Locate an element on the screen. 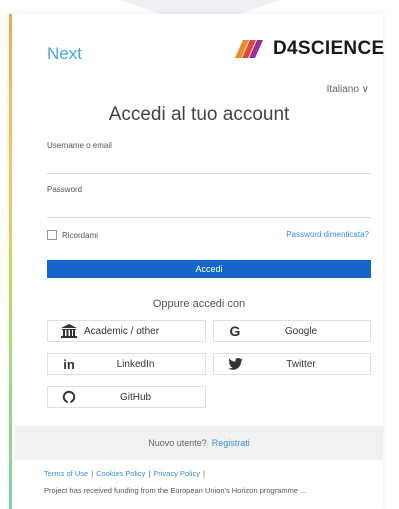 This screenshot has height=509, width=399. remember-label: Ricordami is located at coordinates (80, 235).